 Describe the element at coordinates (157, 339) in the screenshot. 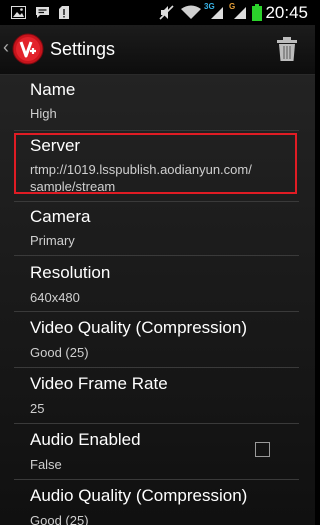

I see `setting-video-quality: Video Quality (Compression) Good (25)` at that location.